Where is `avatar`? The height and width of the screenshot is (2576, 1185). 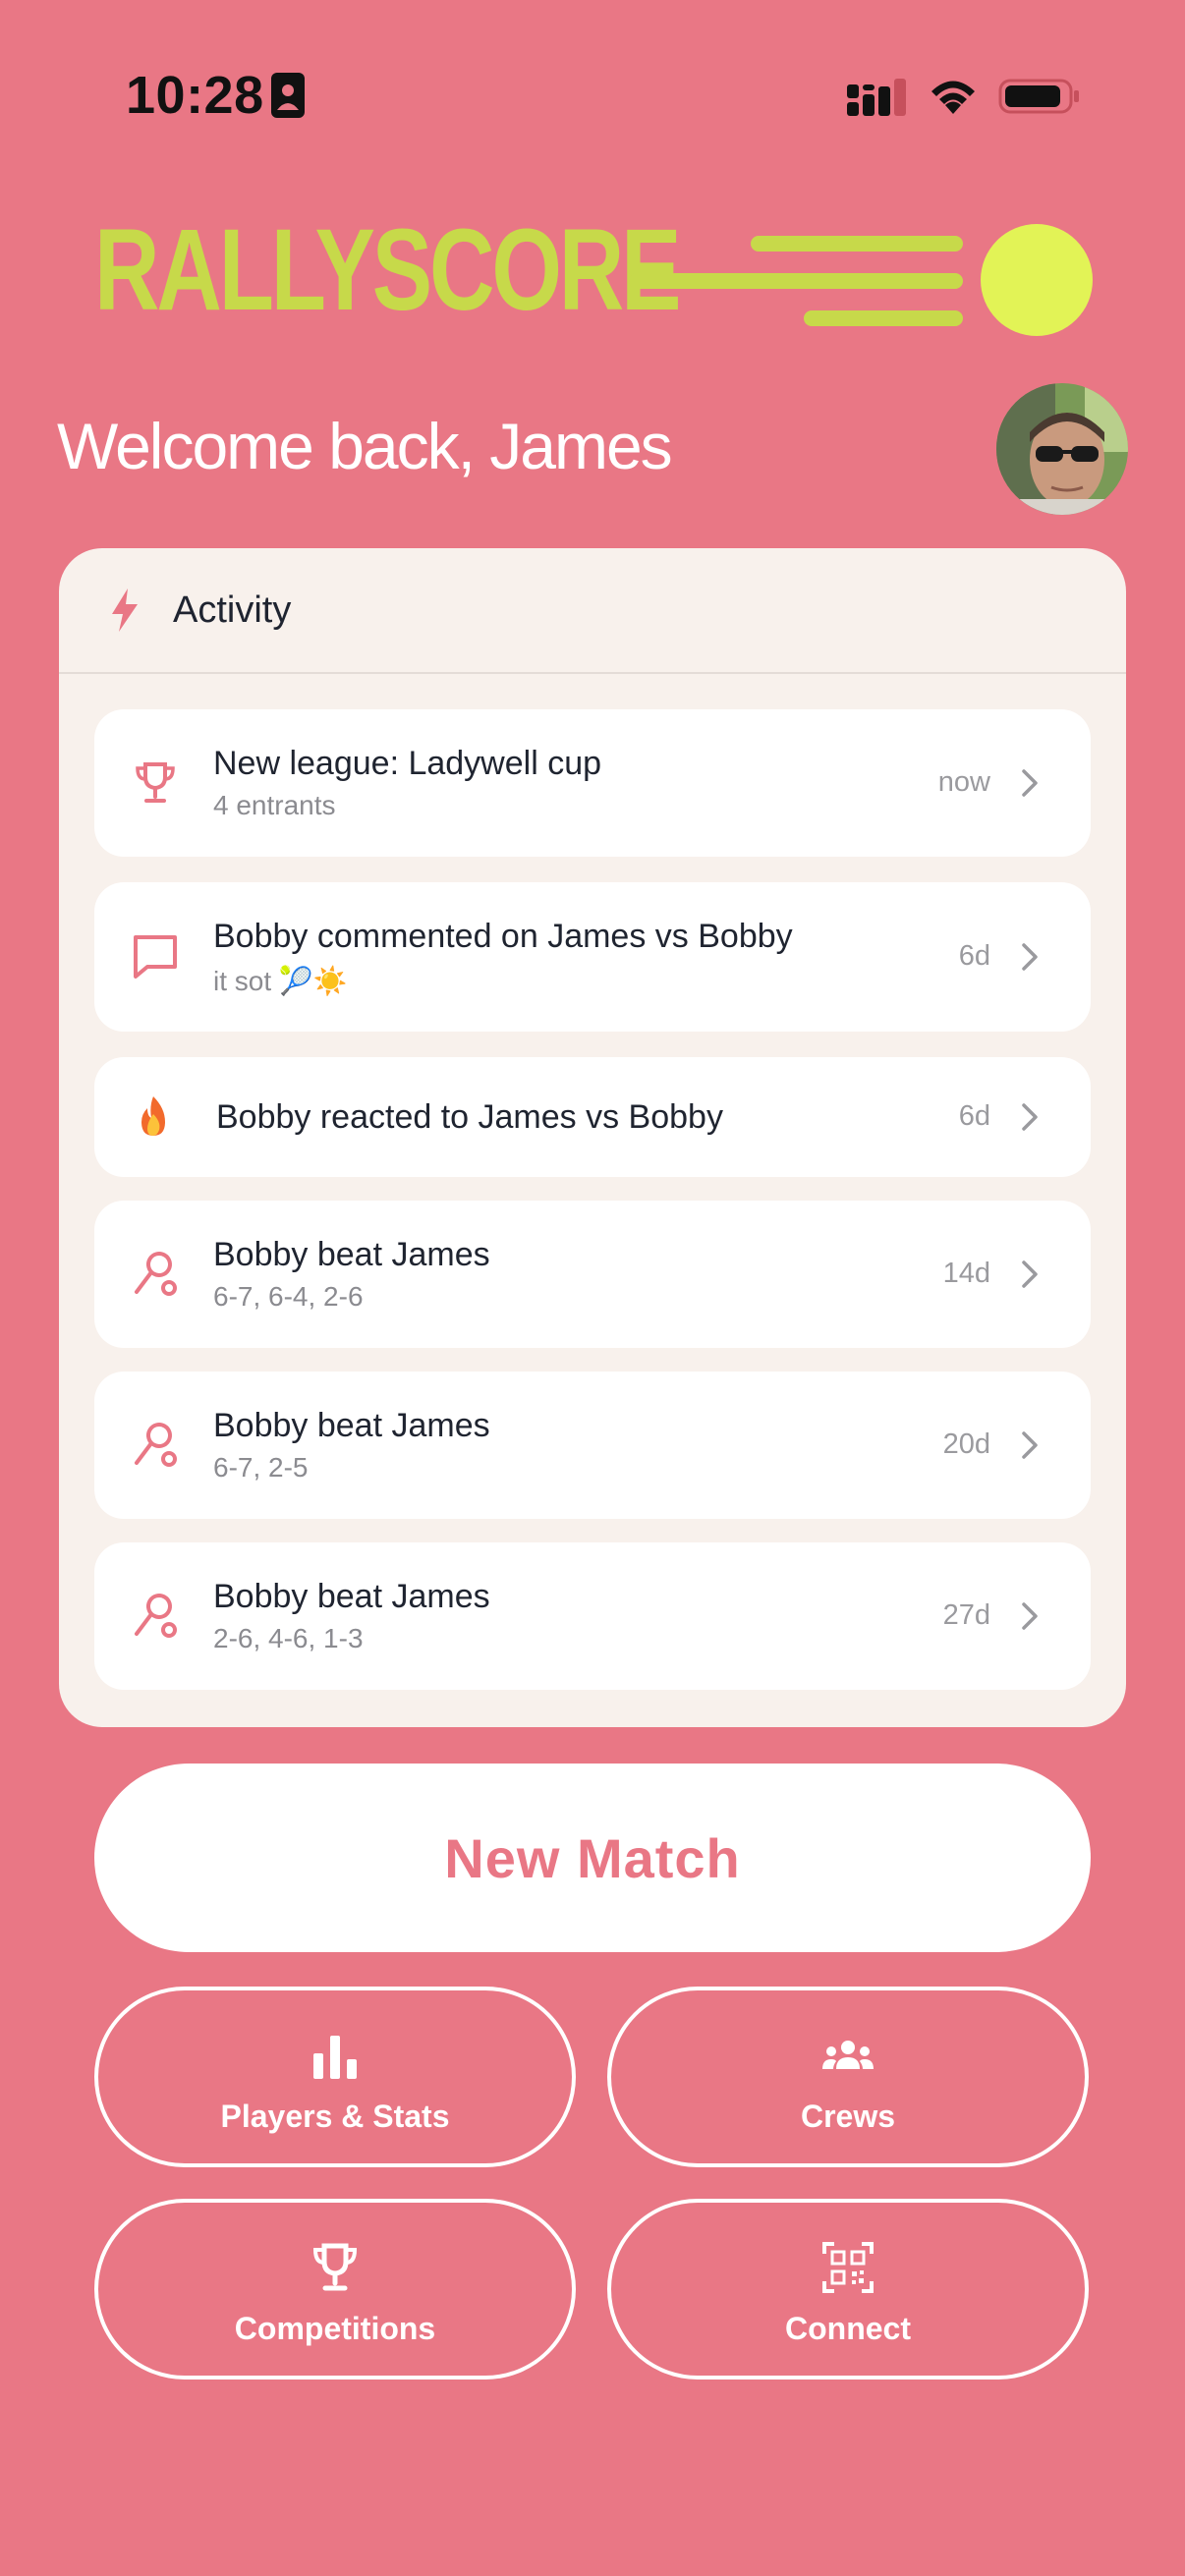 avatar is located at coordinates (1062, 449).